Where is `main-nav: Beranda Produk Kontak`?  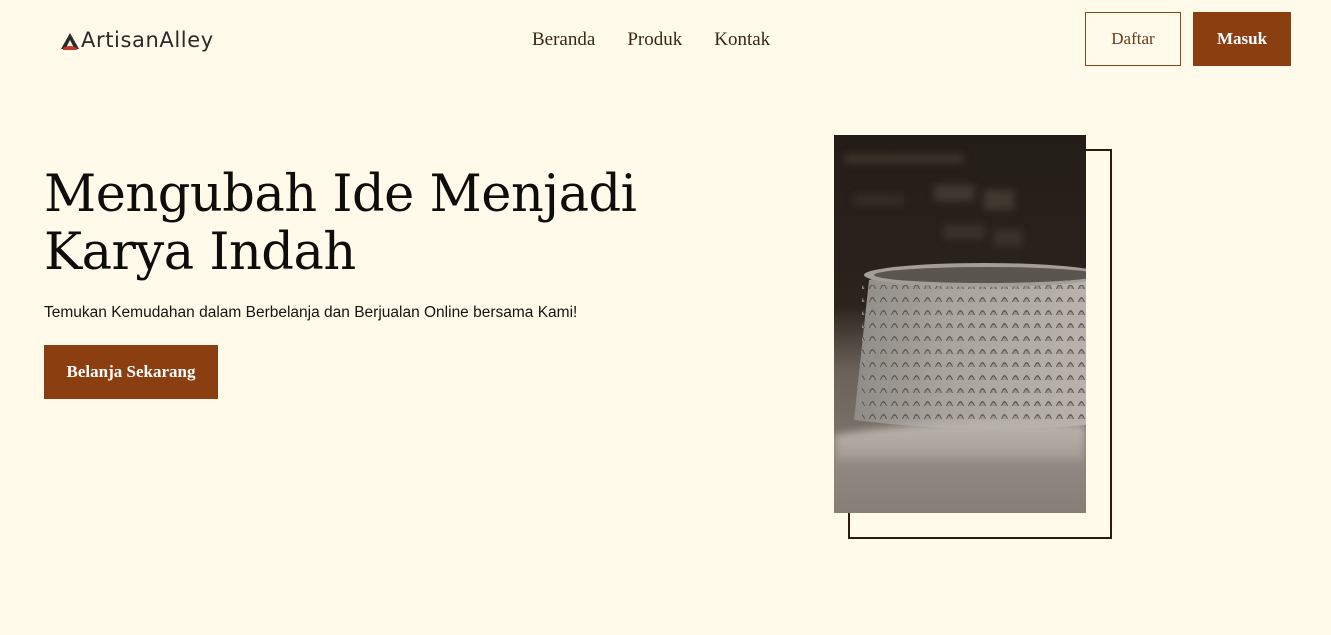
main-nav: Beranda Produk Kontak is located at coordinates (651, 40).